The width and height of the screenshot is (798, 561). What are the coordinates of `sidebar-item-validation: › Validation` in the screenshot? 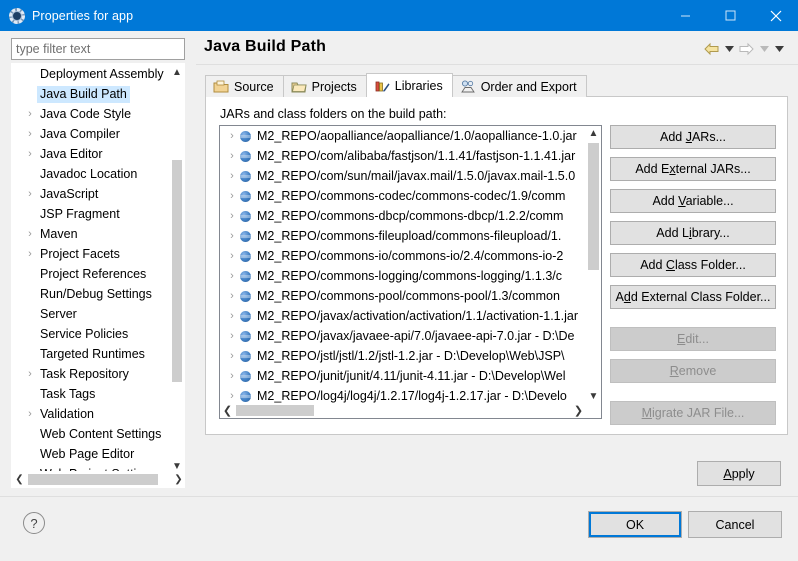 It's located at (92, 414).